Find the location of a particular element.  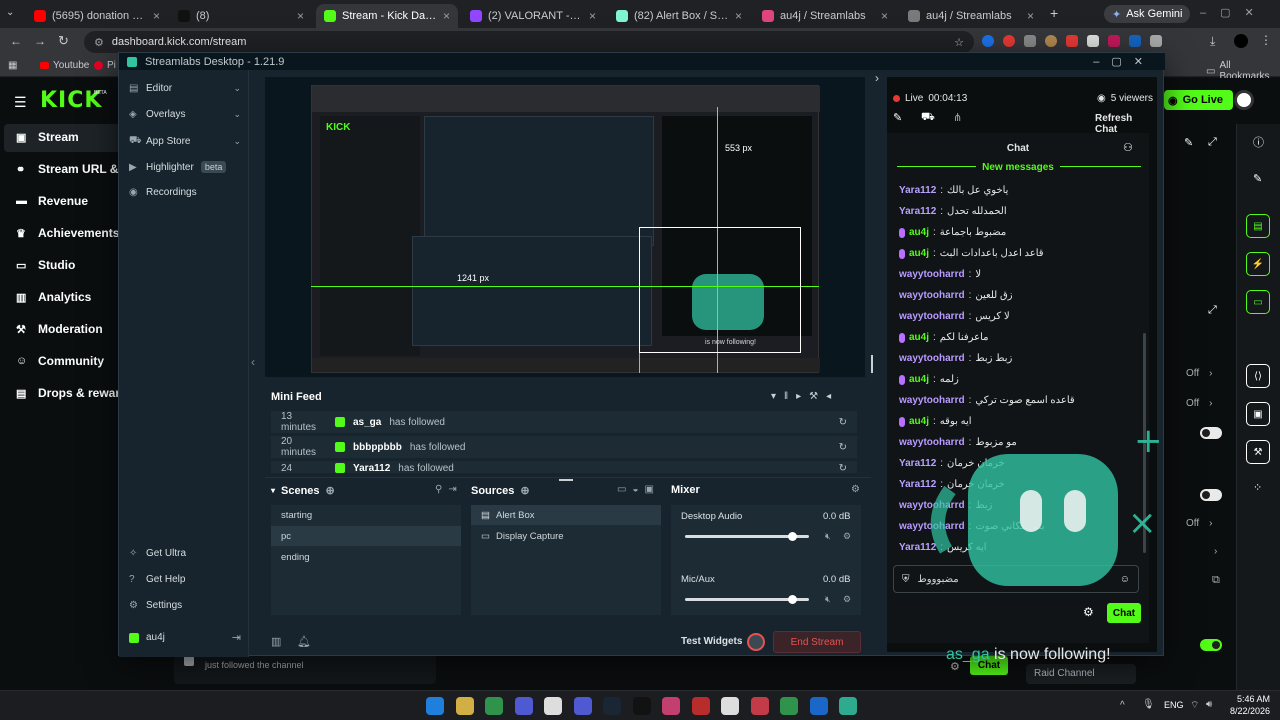

language-indicator: ENG is located at coordinates (1174, 705).